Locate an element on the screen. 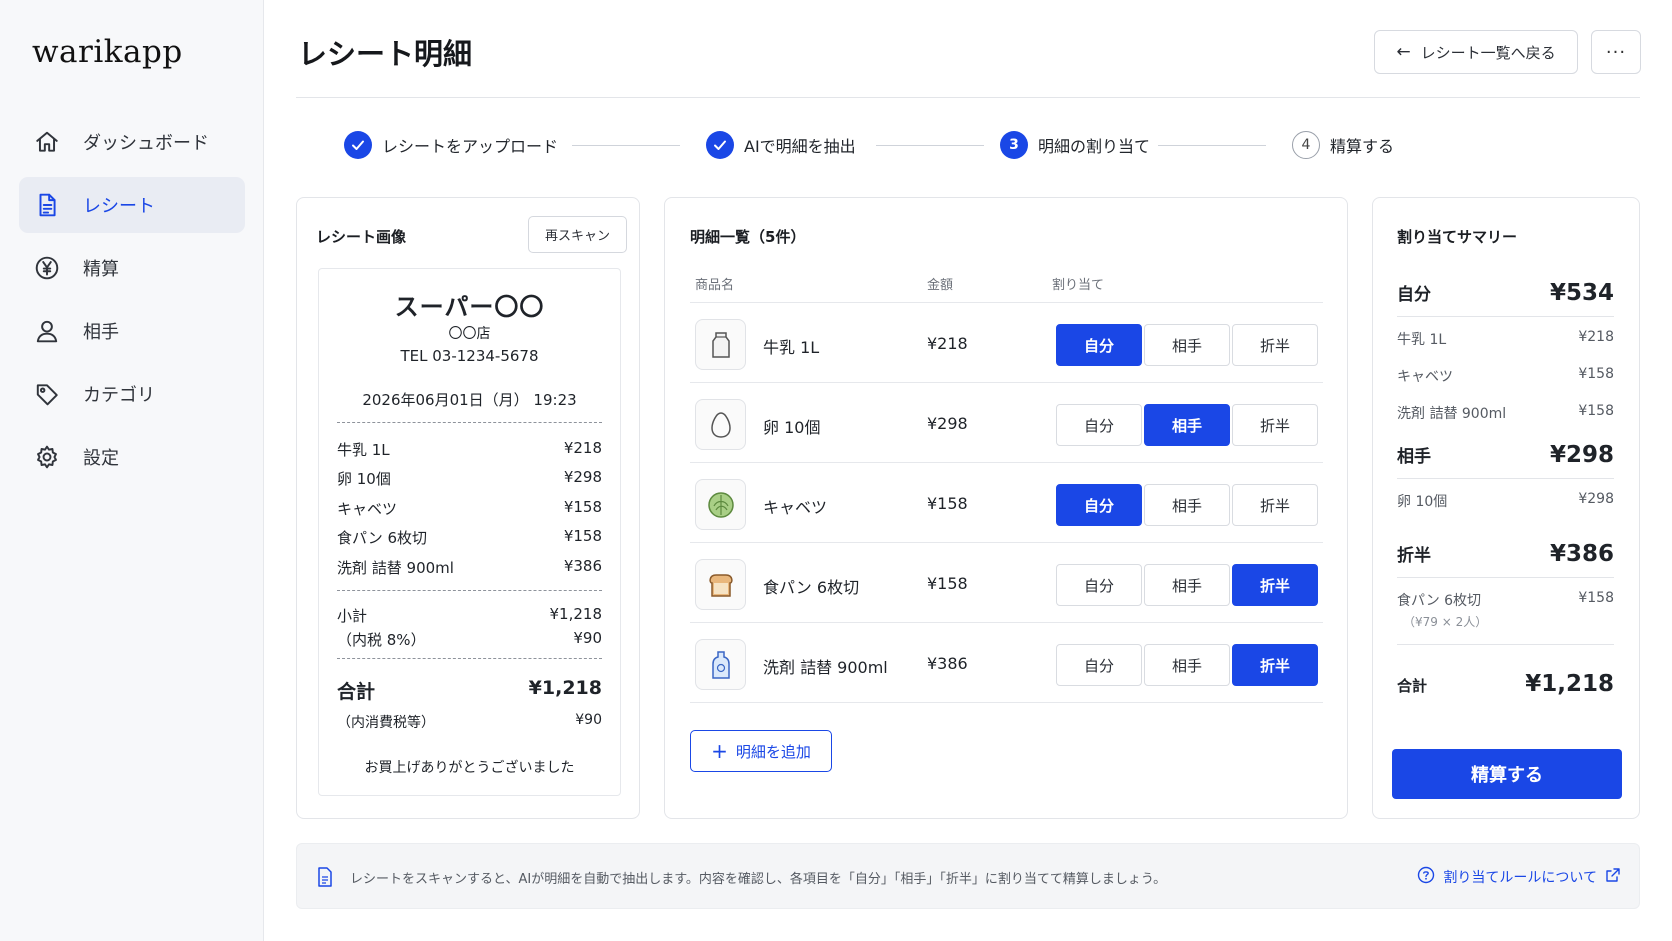 This screenshot has width=1672, height=941. item-name: 洗剤 詰替 900ml is located at coordinates (825, 667).